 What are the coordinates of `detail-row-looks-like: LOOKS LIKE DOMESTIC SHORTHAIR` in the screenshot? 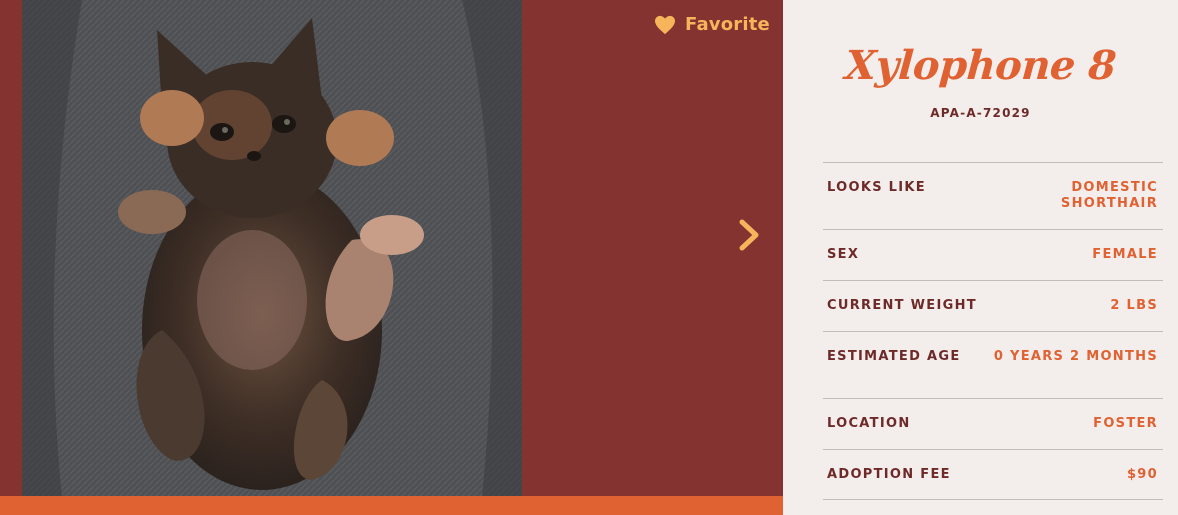 It's located at (993, 195).